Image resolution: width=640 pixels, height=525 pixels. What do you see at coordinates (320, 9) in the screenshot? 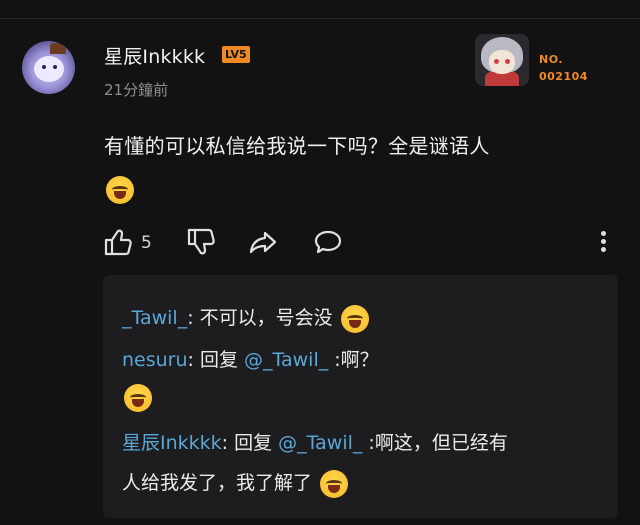
I see `top-divider` at bounding box center [320, 9].